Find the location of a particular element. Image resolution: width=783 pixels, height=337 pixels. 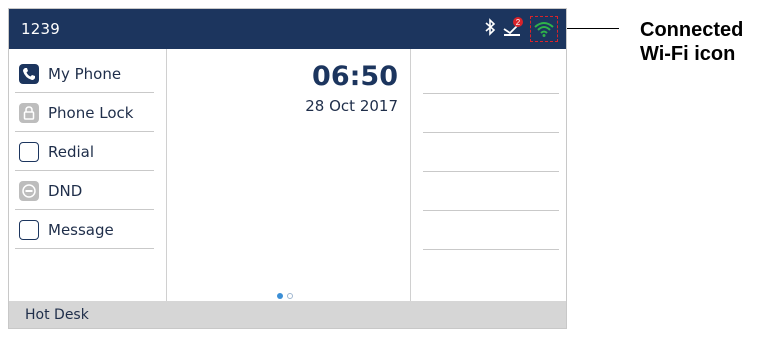

key-label: Redial is located at coordinates (71, 151).